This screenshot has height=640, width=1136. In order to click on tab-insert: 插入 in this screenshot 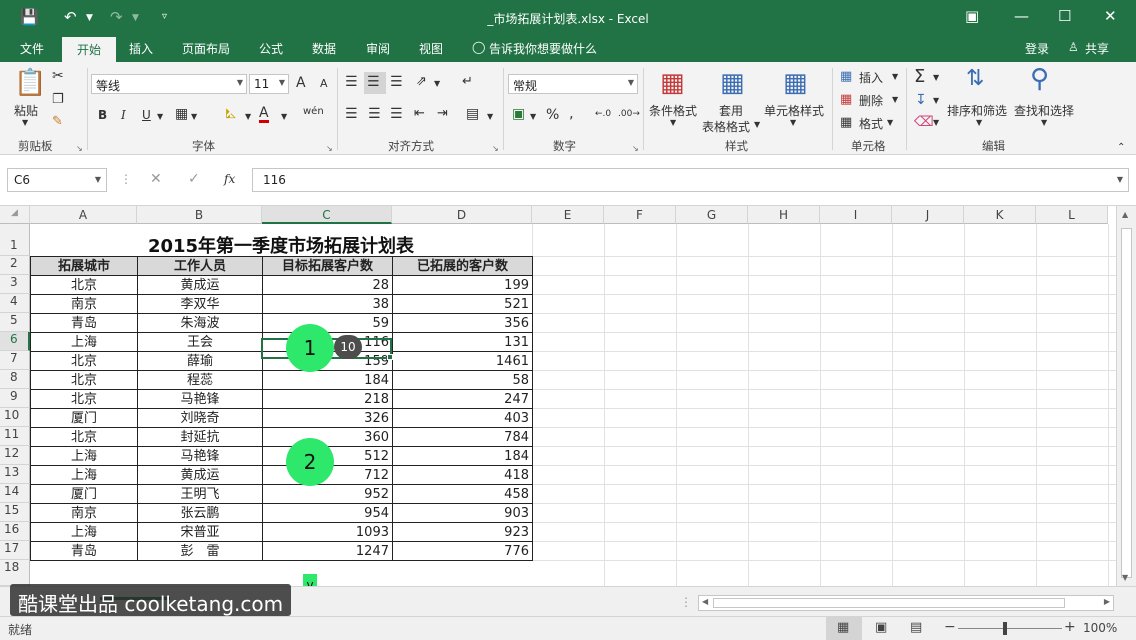, I will do `click(141, 48)`.